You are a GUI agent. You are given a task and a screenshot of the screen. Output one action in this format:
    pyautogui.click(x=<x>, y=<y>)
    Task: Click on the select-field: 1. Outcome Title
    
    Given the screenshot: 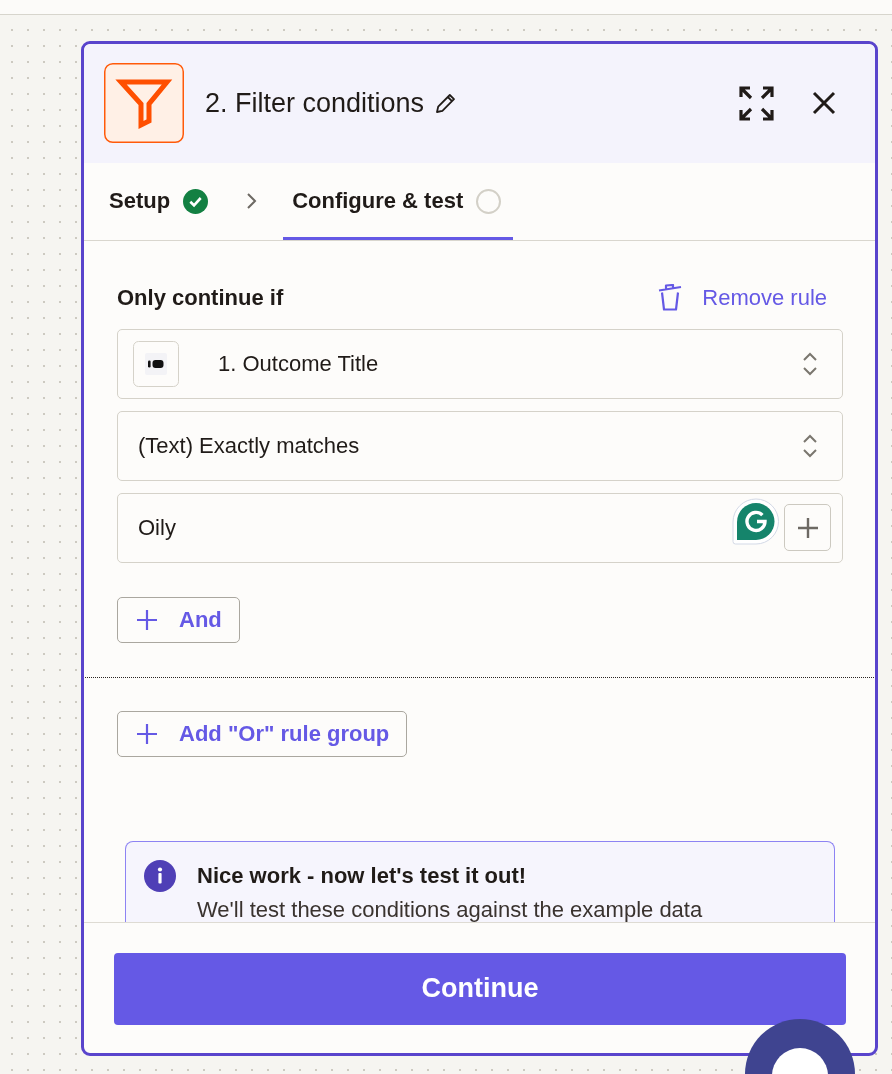 What is the action you would take?
    pyautogui.click(x=480, y=363)
    